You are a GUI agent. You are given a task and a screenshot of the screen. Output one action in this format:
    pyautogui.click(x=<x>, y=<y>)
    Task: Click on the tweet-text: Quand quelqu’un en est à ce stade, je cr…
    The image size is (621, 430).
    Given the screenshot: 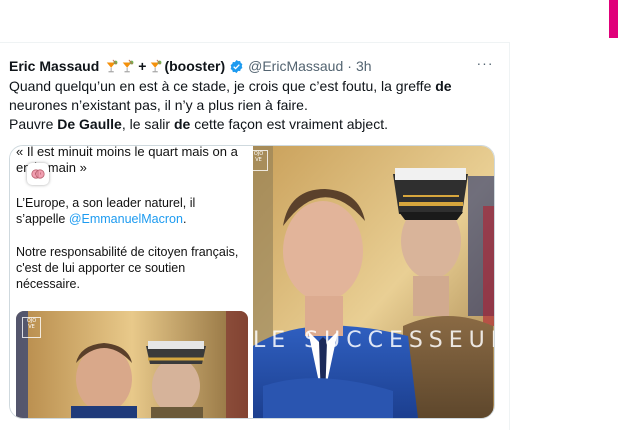 What is the action you would take?
    pyautogui.click(x=230, y=105)
    